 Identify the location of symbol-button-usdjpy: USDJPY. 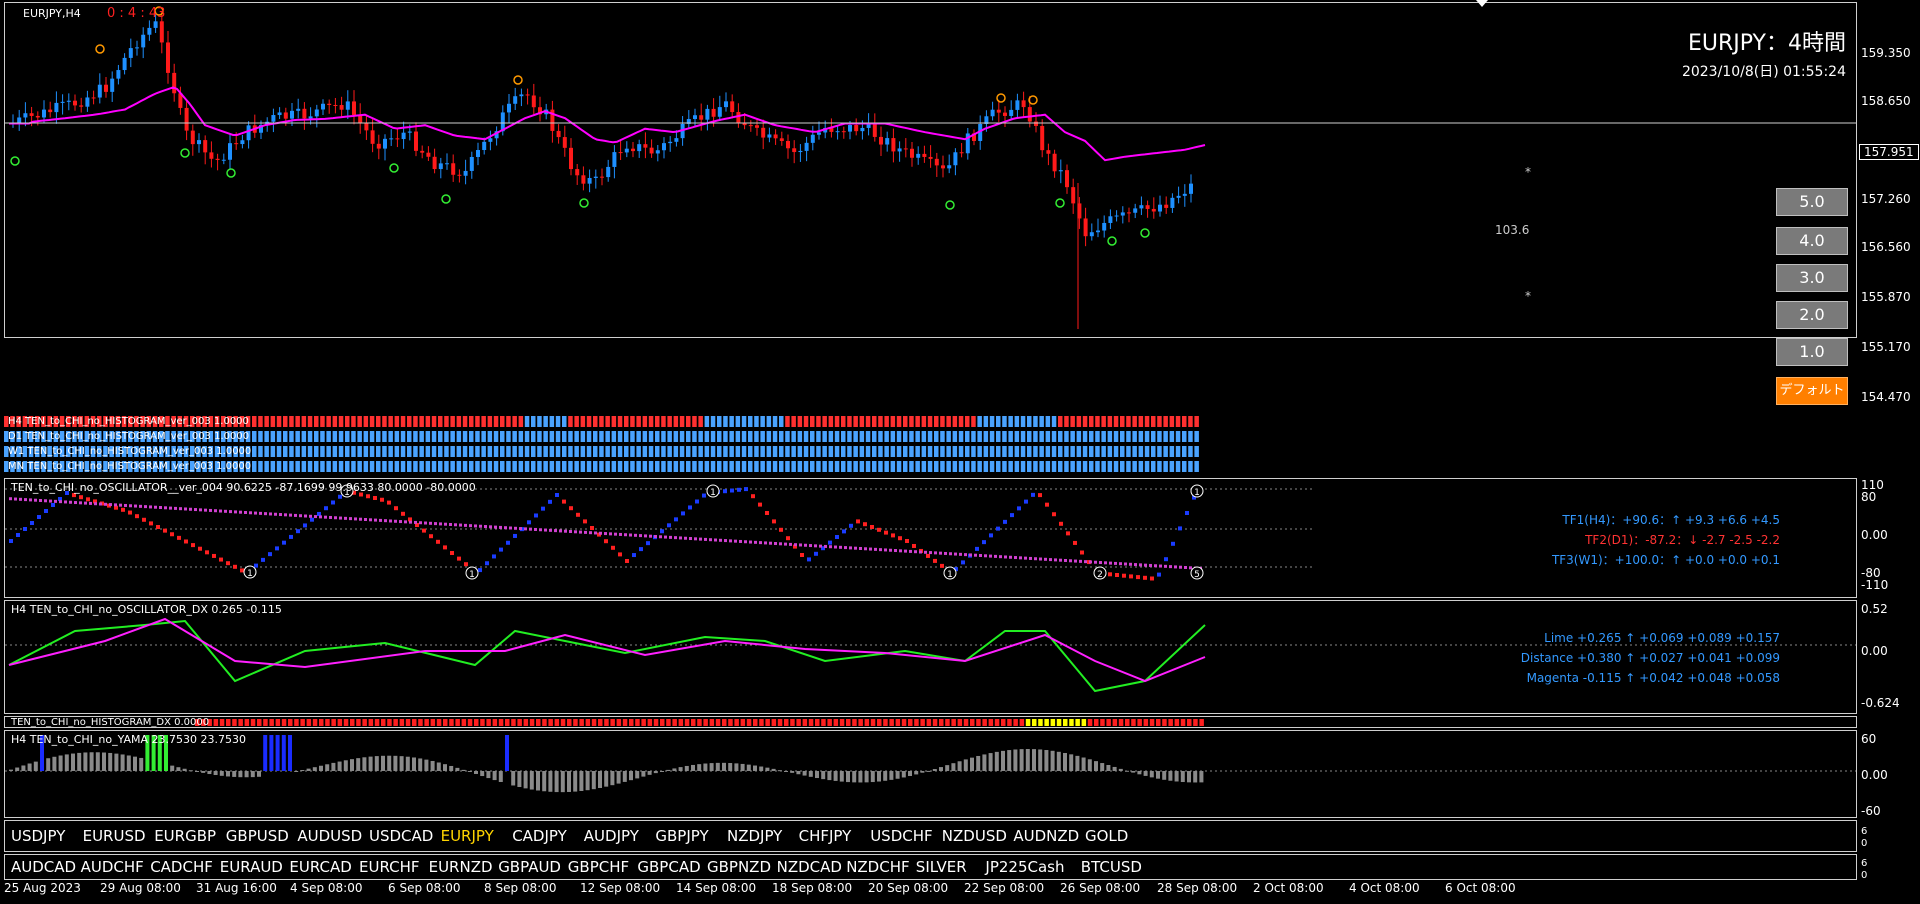
(38, 836).